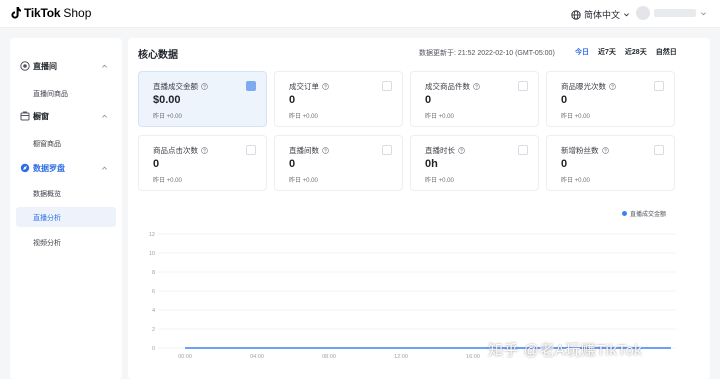 Image resolution: width=720 pixels, height=379 pixels. I want to click on globe-icon, so click(576, 14).